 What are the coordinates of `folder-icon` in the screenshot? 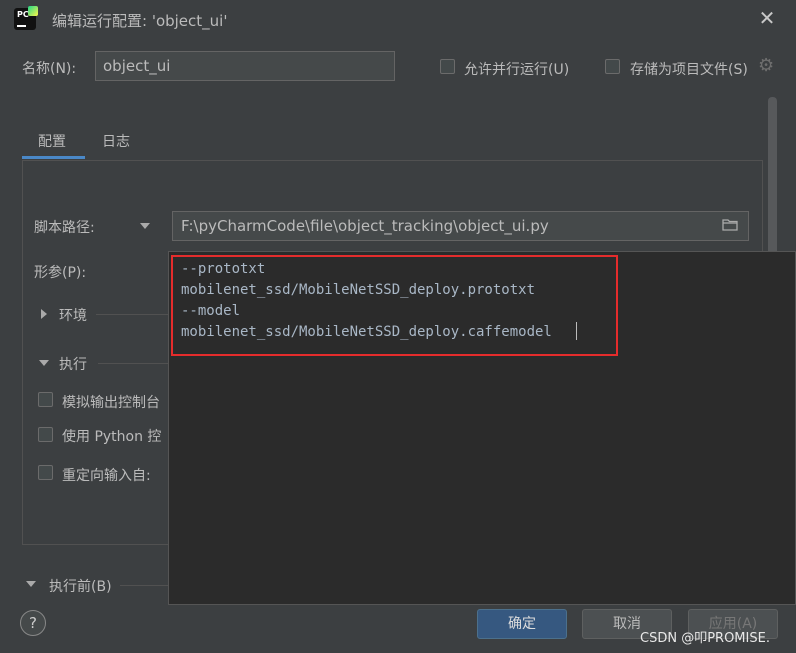 It's located at (730, 224).